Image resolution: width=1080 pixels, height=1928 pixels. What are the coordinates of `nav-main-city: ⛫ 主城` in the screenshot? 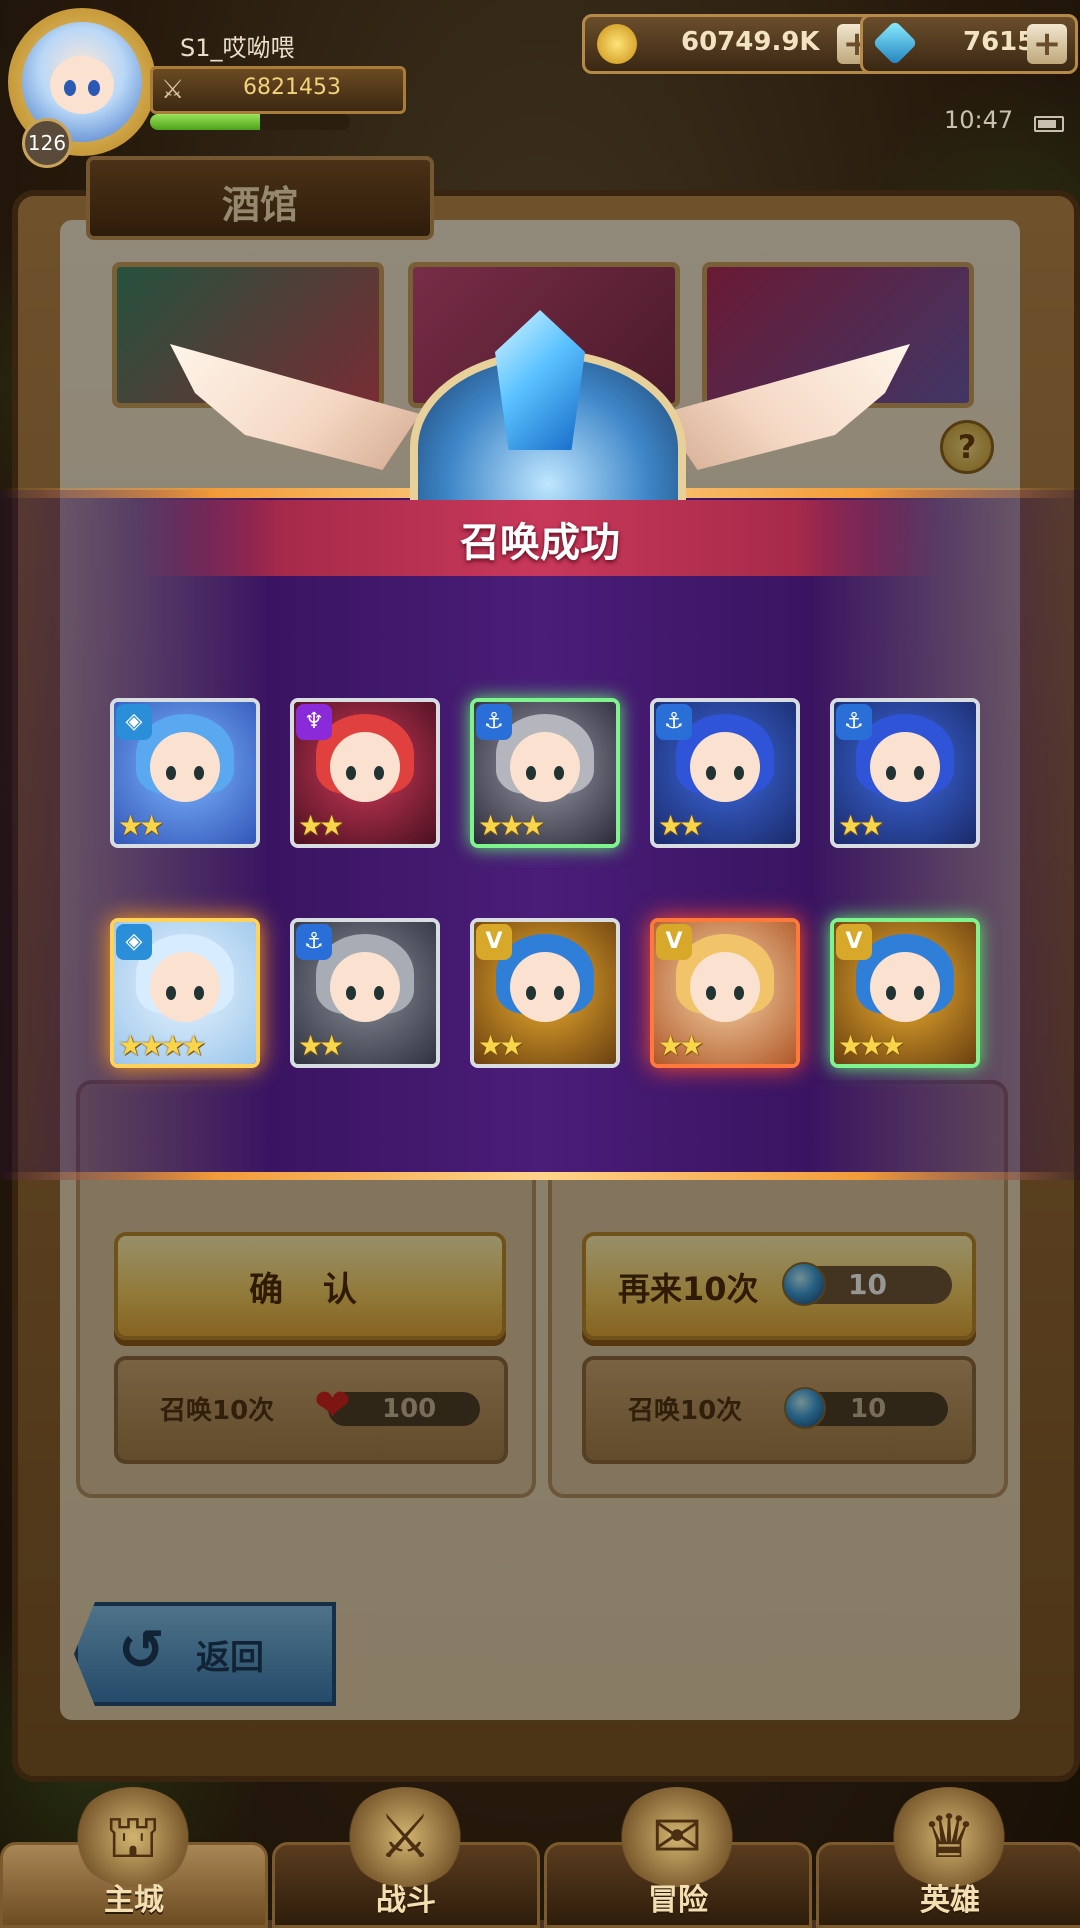 It's located at (134, 1857).